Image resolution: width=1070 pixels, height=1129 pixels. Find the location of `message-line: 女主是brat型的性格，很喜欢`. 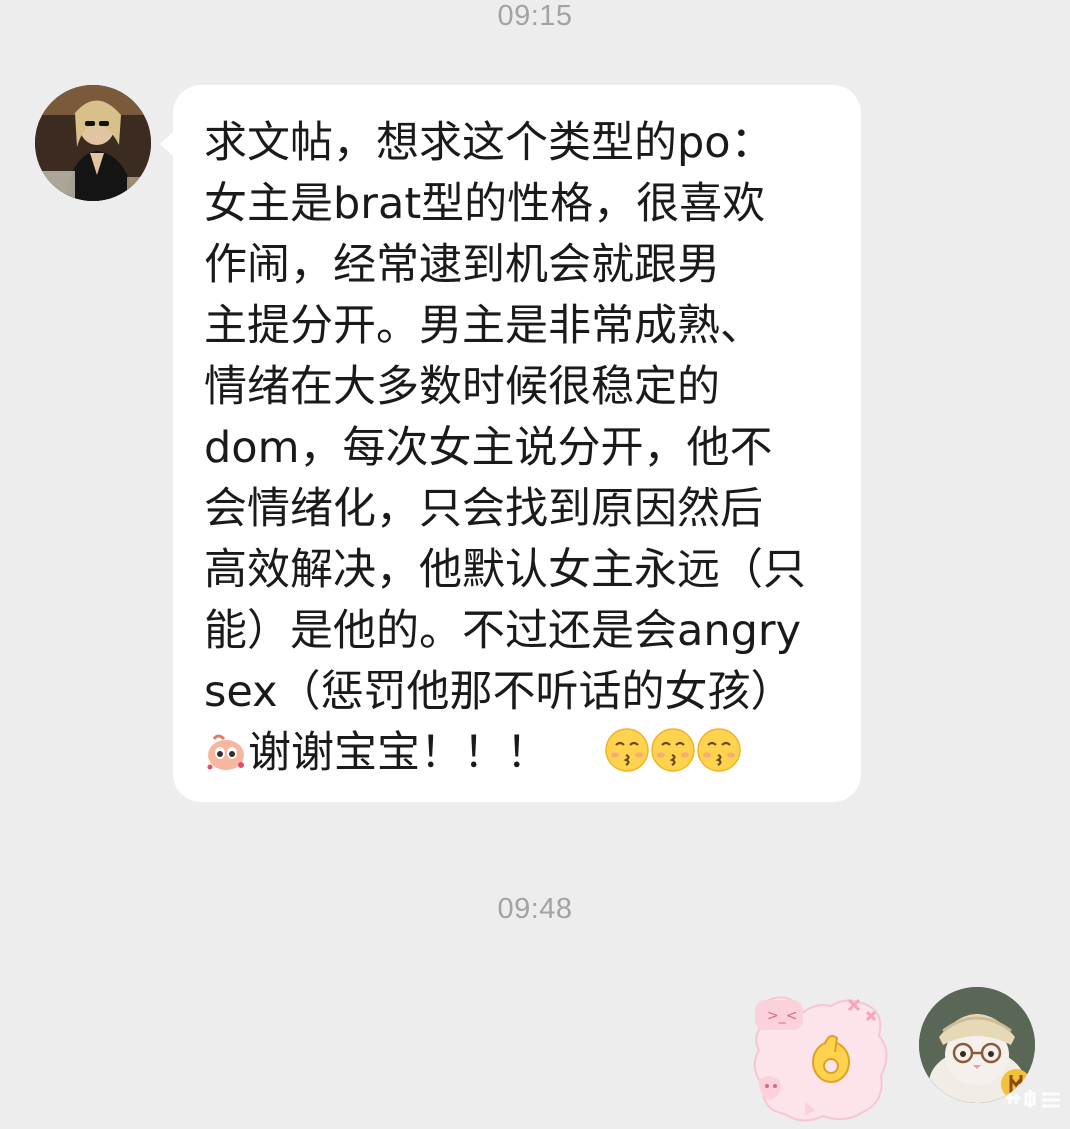

message-line: 女主是brat型的性格，很喜欢 is located at coordinates (485, 204).